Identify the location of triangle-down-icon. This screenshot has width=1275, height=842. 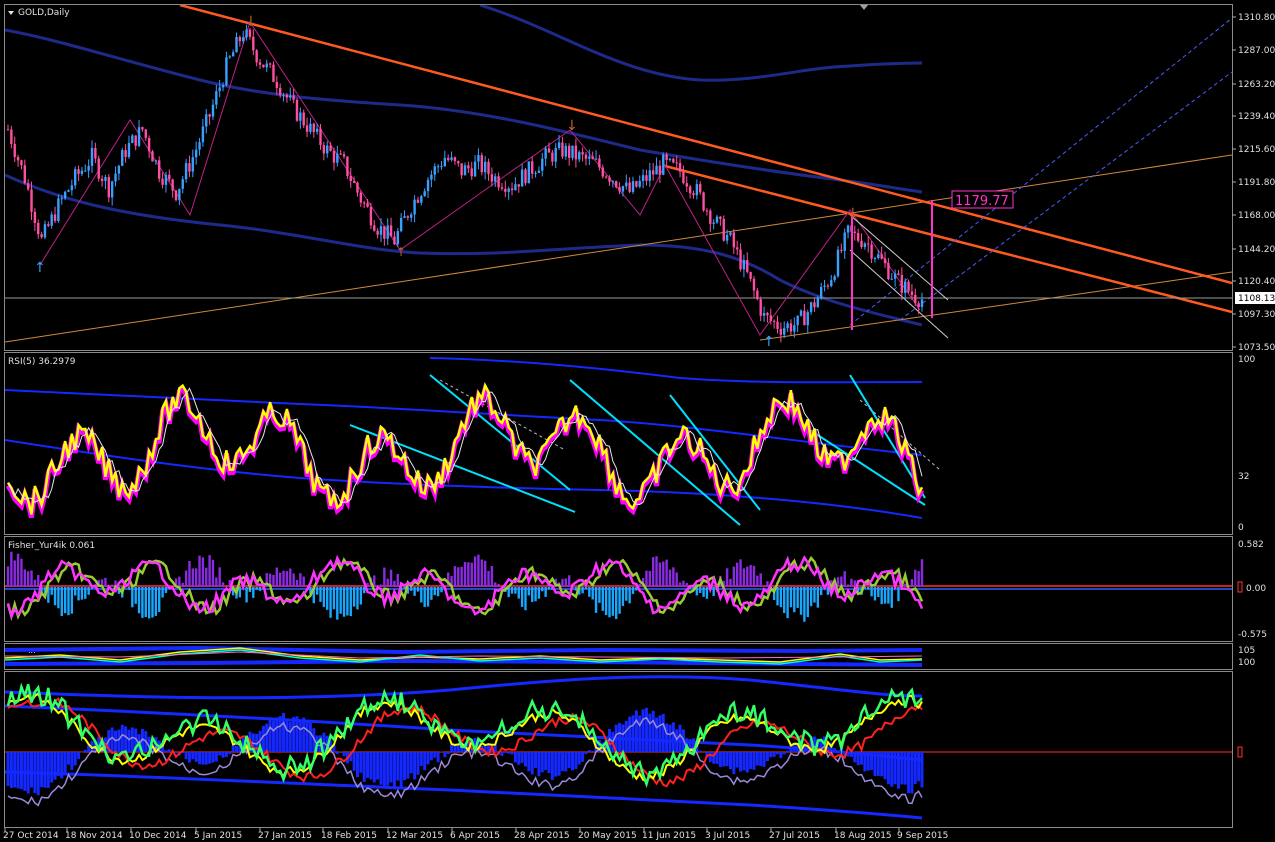
(11, 13).